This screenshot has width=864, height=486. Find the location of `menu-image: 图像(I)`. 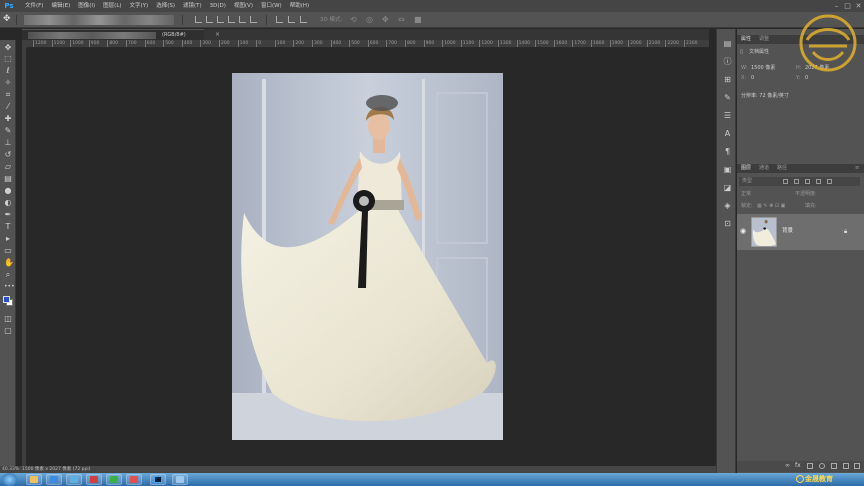

menu-image: 图像(I) is located at coordinates (86, 6).